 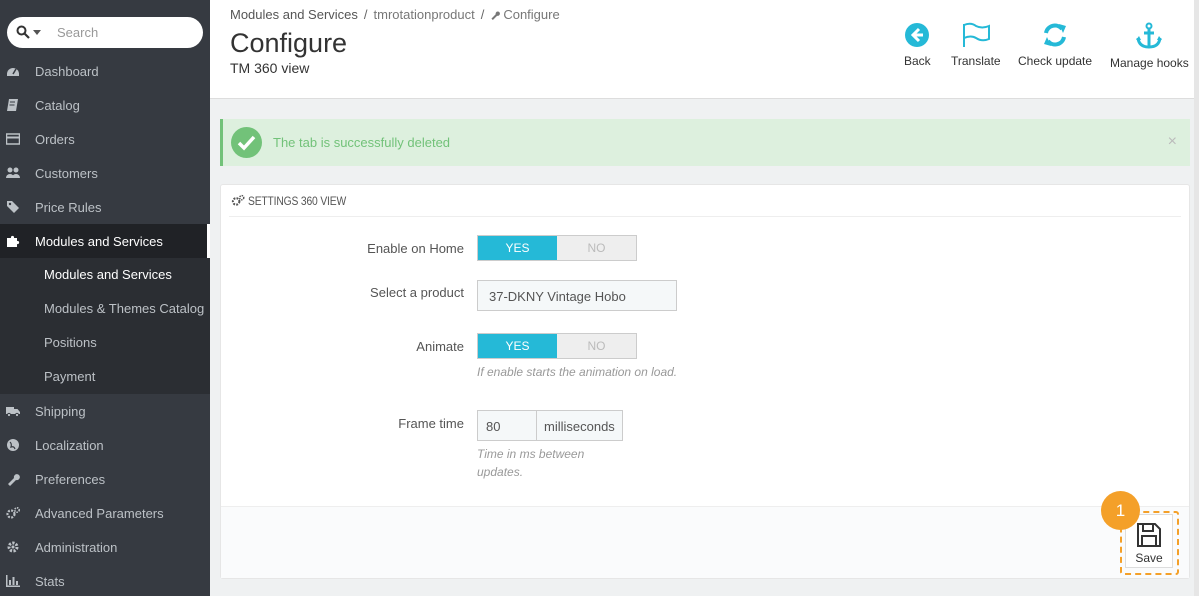 I want to click on refresh-icon, so click(x=1055, y=35).